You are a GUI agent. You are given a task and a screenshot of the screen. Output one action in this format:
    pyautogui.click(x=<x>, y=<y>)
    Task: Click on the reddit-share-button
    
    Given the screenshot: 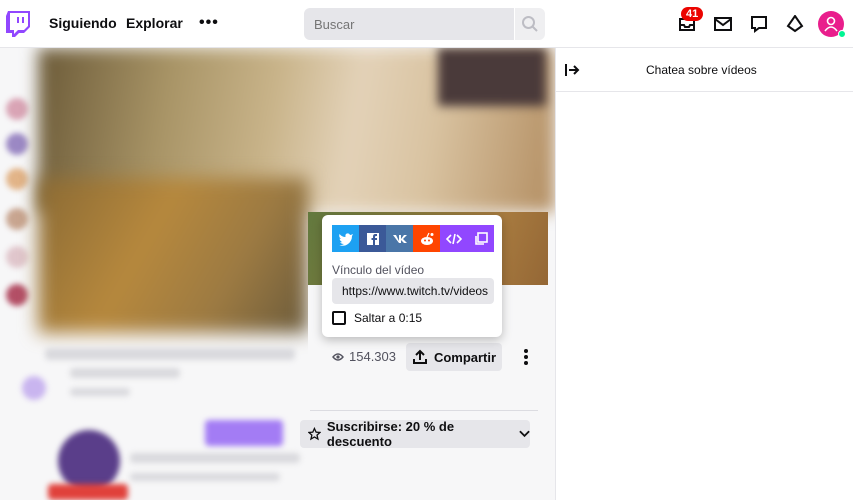 What is the action you would take?
    pyautogui.click(x=426, y=238)
    